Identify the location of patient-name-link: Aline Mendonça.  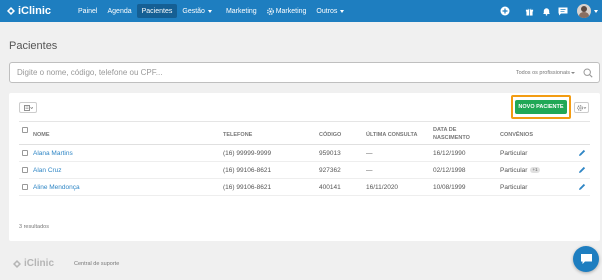
(56, 187).